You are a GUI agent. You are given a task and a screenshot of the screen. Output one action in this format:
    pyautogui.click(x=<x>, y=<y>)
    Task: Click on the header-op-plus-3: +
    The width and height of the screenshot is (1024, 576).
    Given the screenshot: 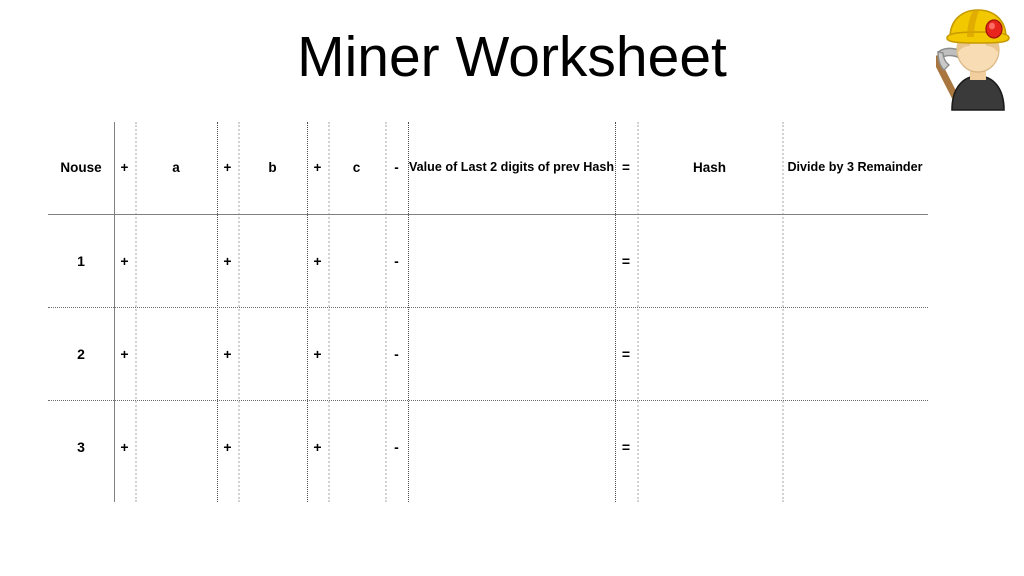 What is the action you would take?
    pyautogui.click(x=317, y=167)
    